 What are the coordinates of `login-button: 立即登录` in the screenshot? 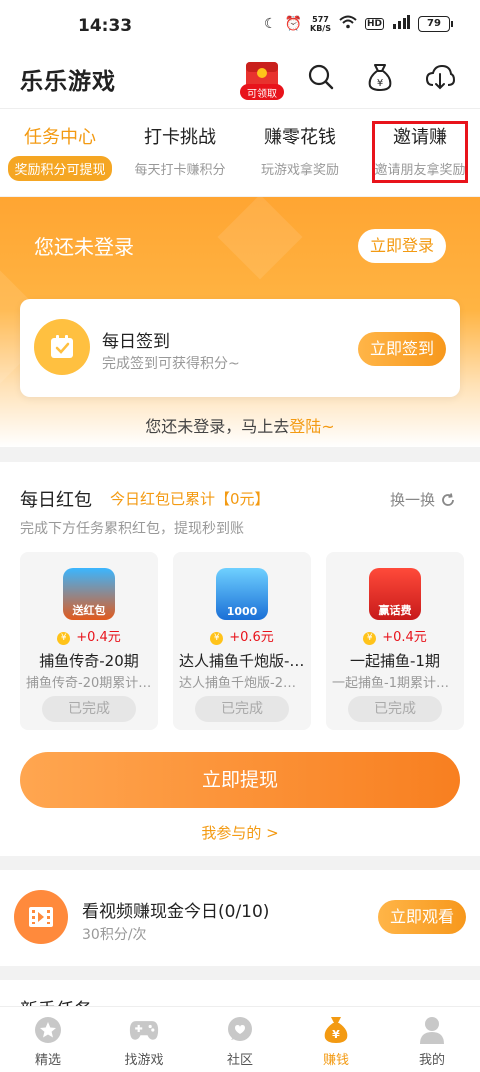 It's located at (402, 246).